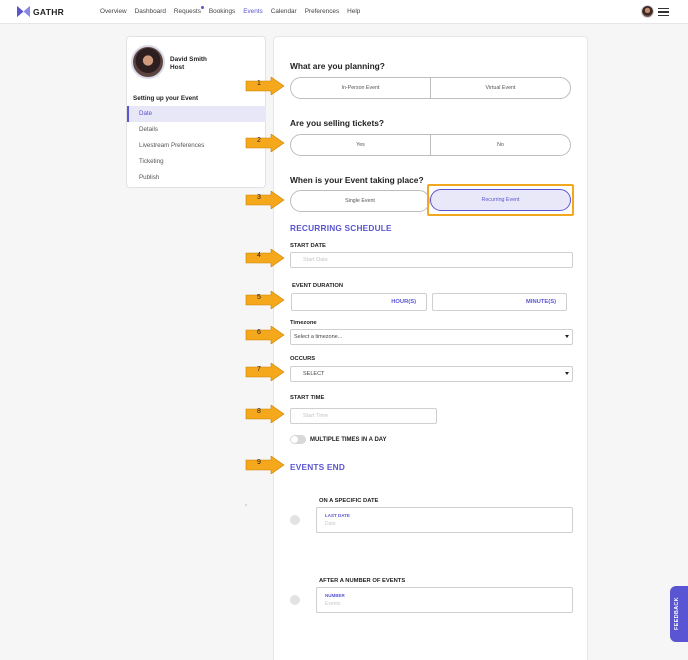 This screenshot has width=688, height=660. What do you see at coordinates (359, 302) in the screenshot?
I see `duration-hours-input: HOUR(S)` at bounding box center [359, 302].